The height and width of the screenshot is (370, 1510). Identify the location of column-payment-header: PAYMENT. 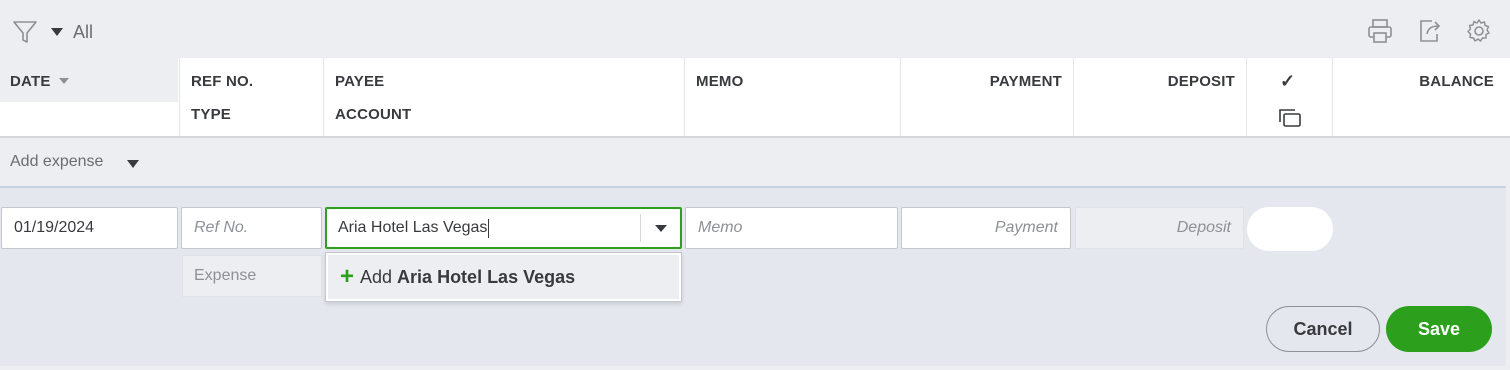
(1026, 81).